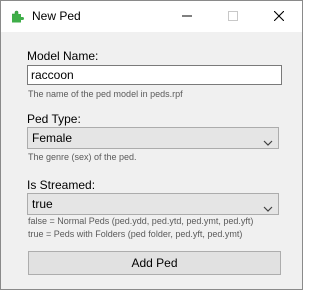 The height and width of the screenshot is (290, 320). I want to click on ped-type-select: Female, so click(153, 138).